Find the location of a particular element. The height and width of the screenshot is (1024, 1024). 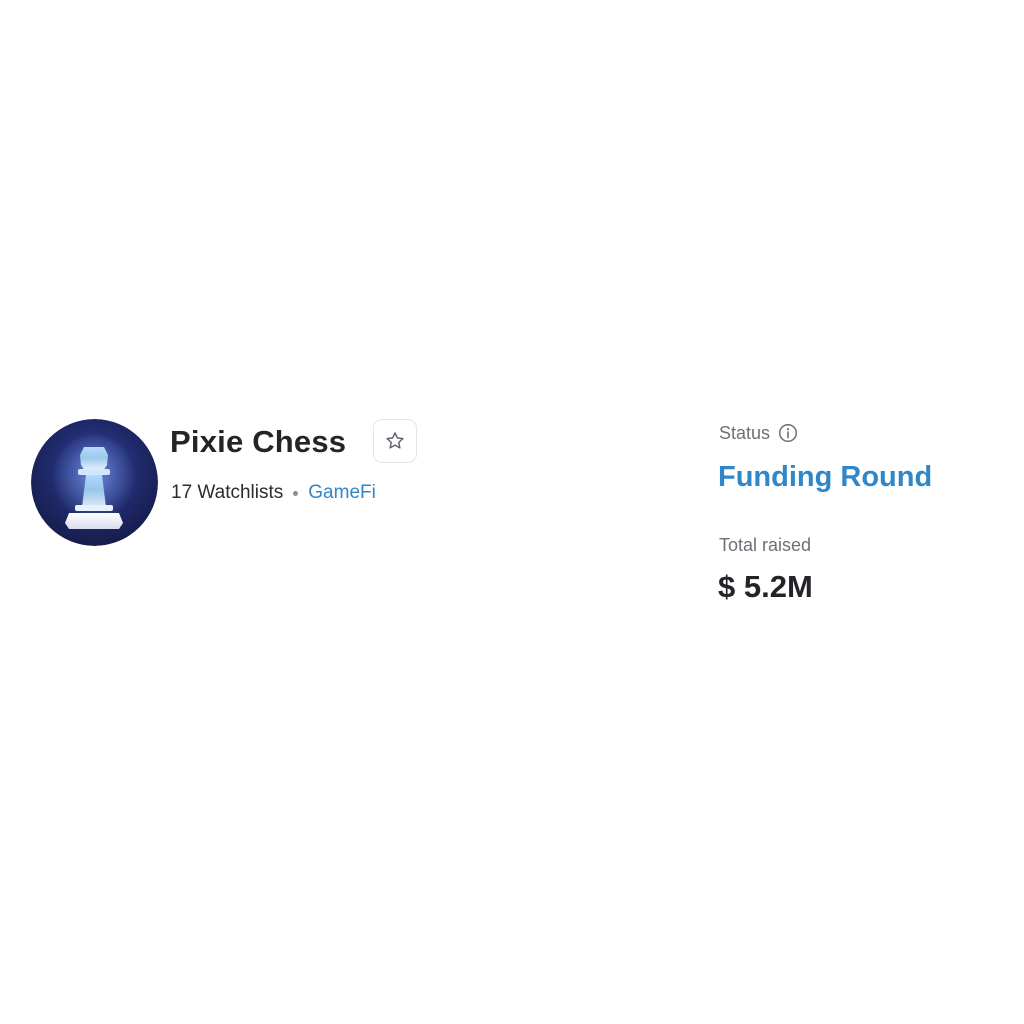

project-meta: 17 Watchlists GameFi is located at coordinates (273, 493).